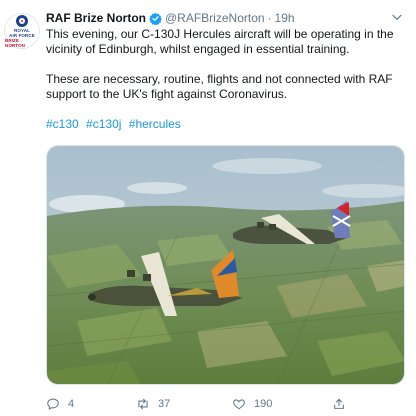 This screenshot has height=416, width=416. I want to click on hashtag-hercules: #hercules, so click(155, 124).